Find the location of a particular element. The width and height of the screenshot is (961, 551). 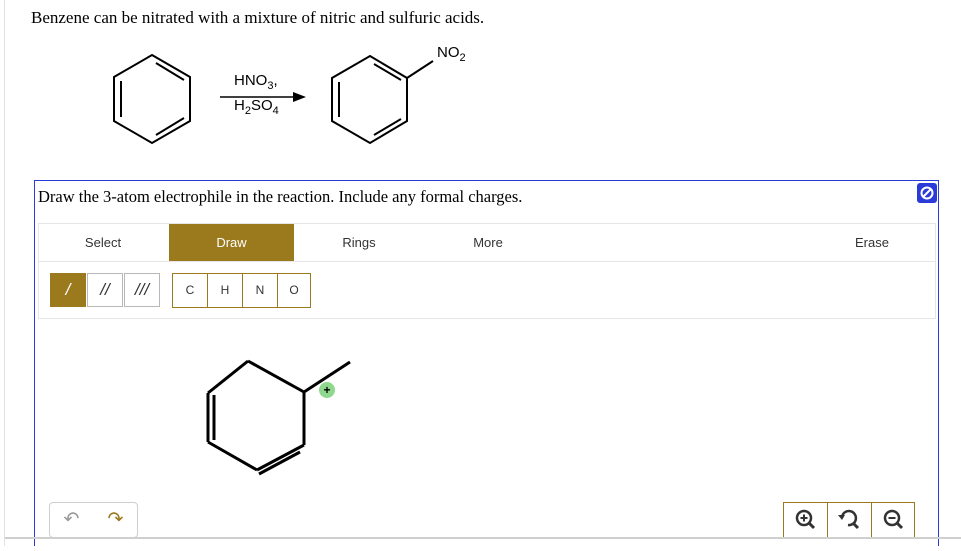

triple-bond-button: /// is located at coordinates (142, 290).